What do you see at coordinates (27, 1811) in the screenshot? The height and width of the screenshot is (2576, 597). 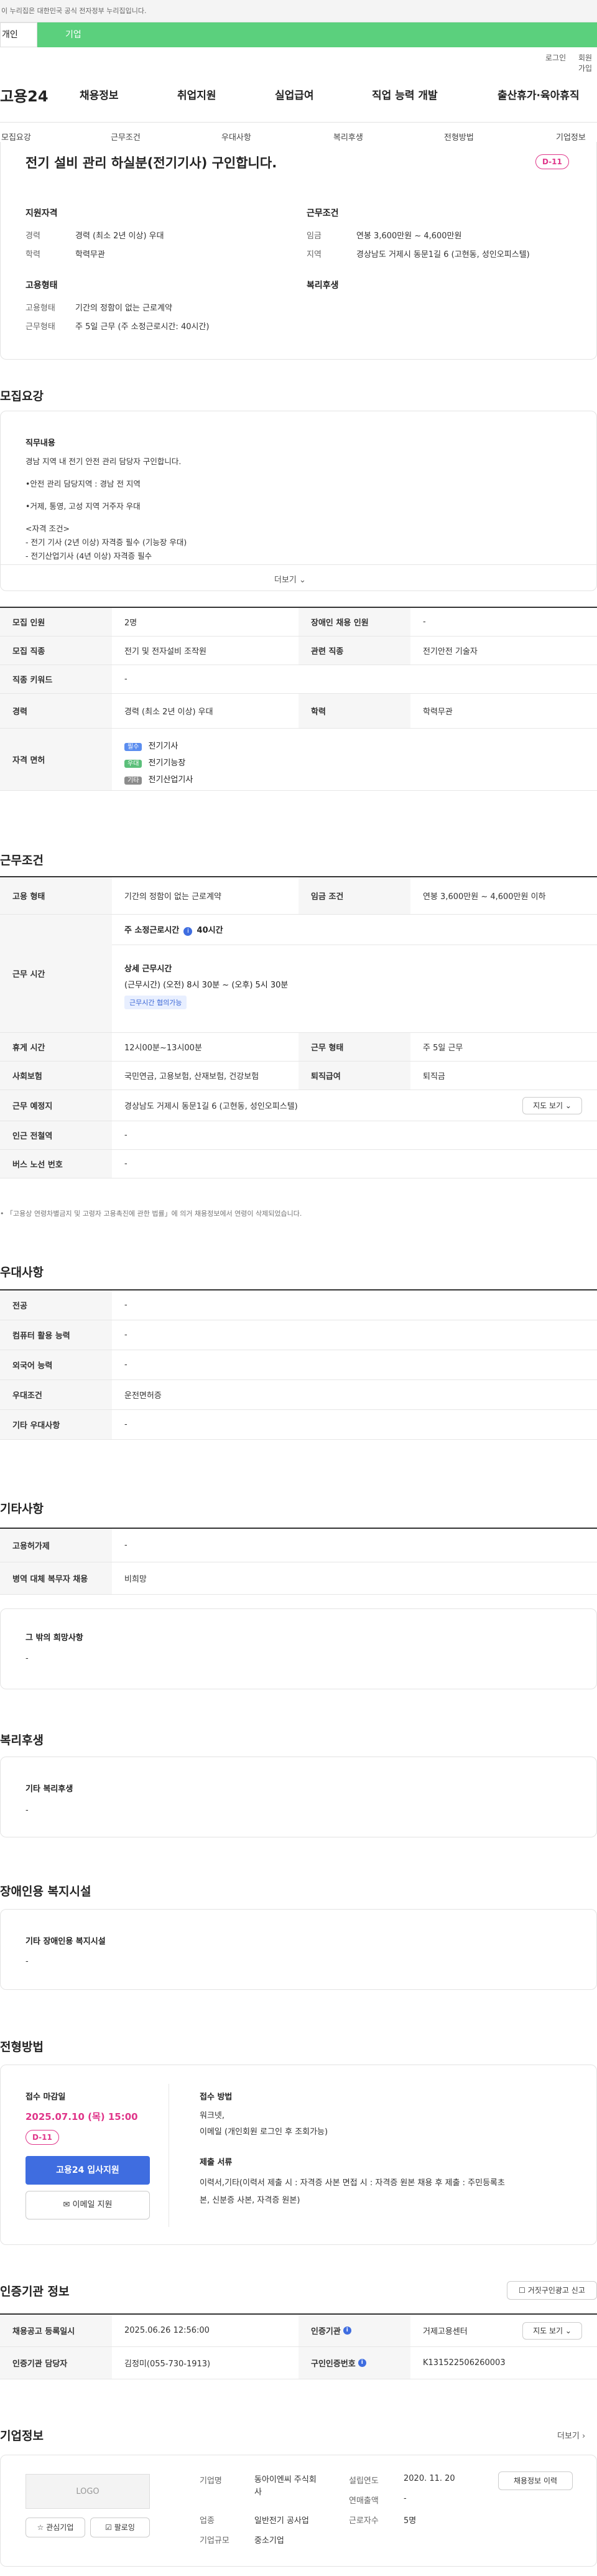 I see `welfare-etc-value: -` at bounding box center [27, 1811].